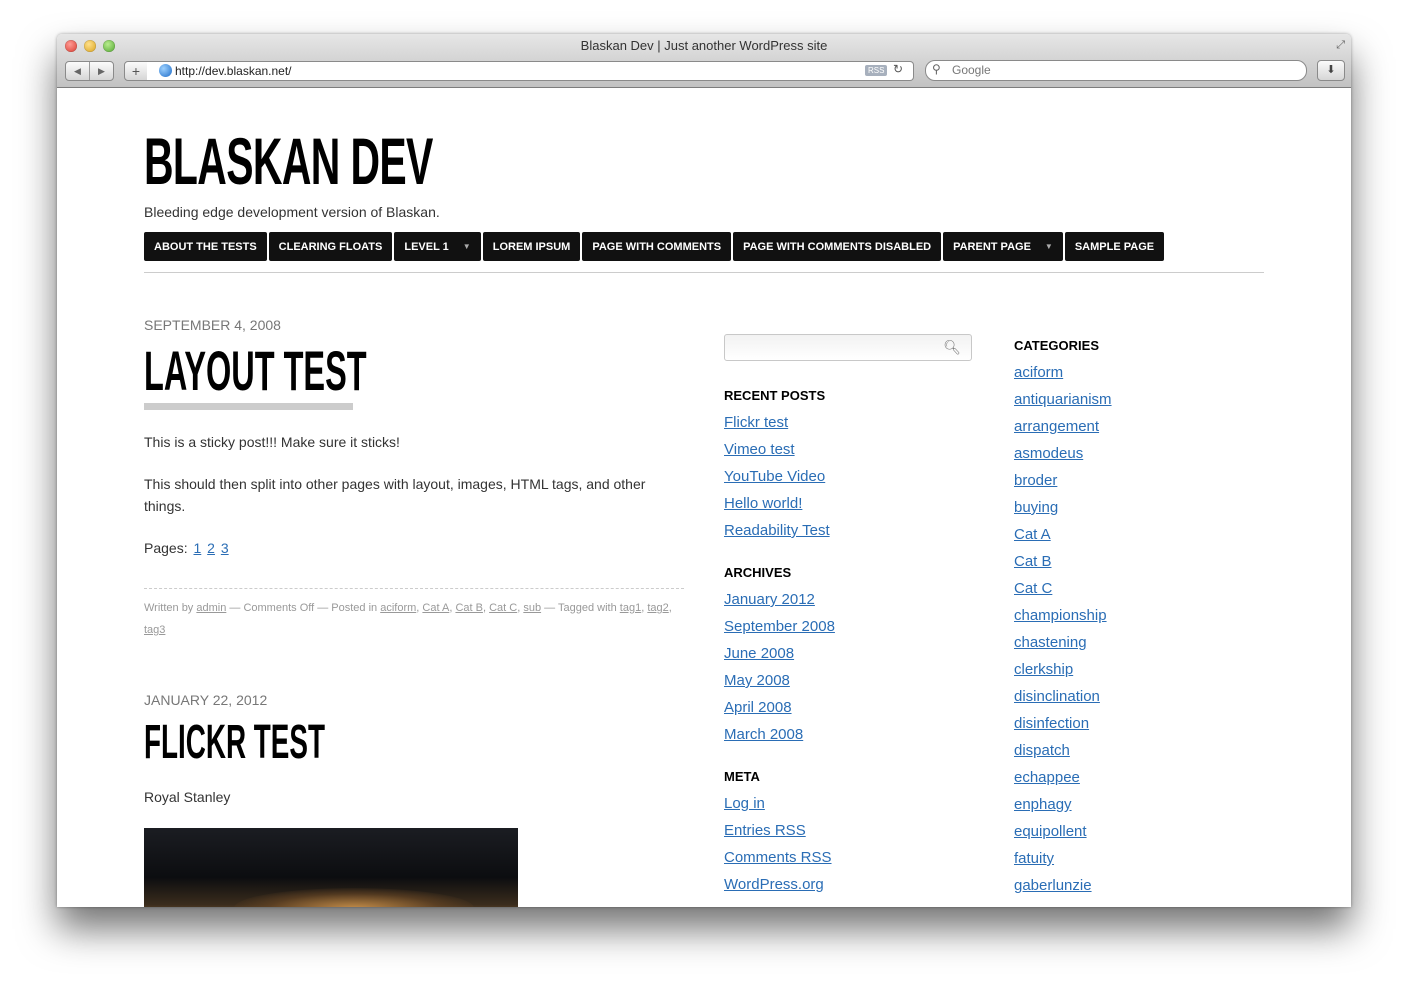 The width and height of the screenshot is (1408, 986). I want to click on archives-title: ARCHIVES, so click(758, 572).